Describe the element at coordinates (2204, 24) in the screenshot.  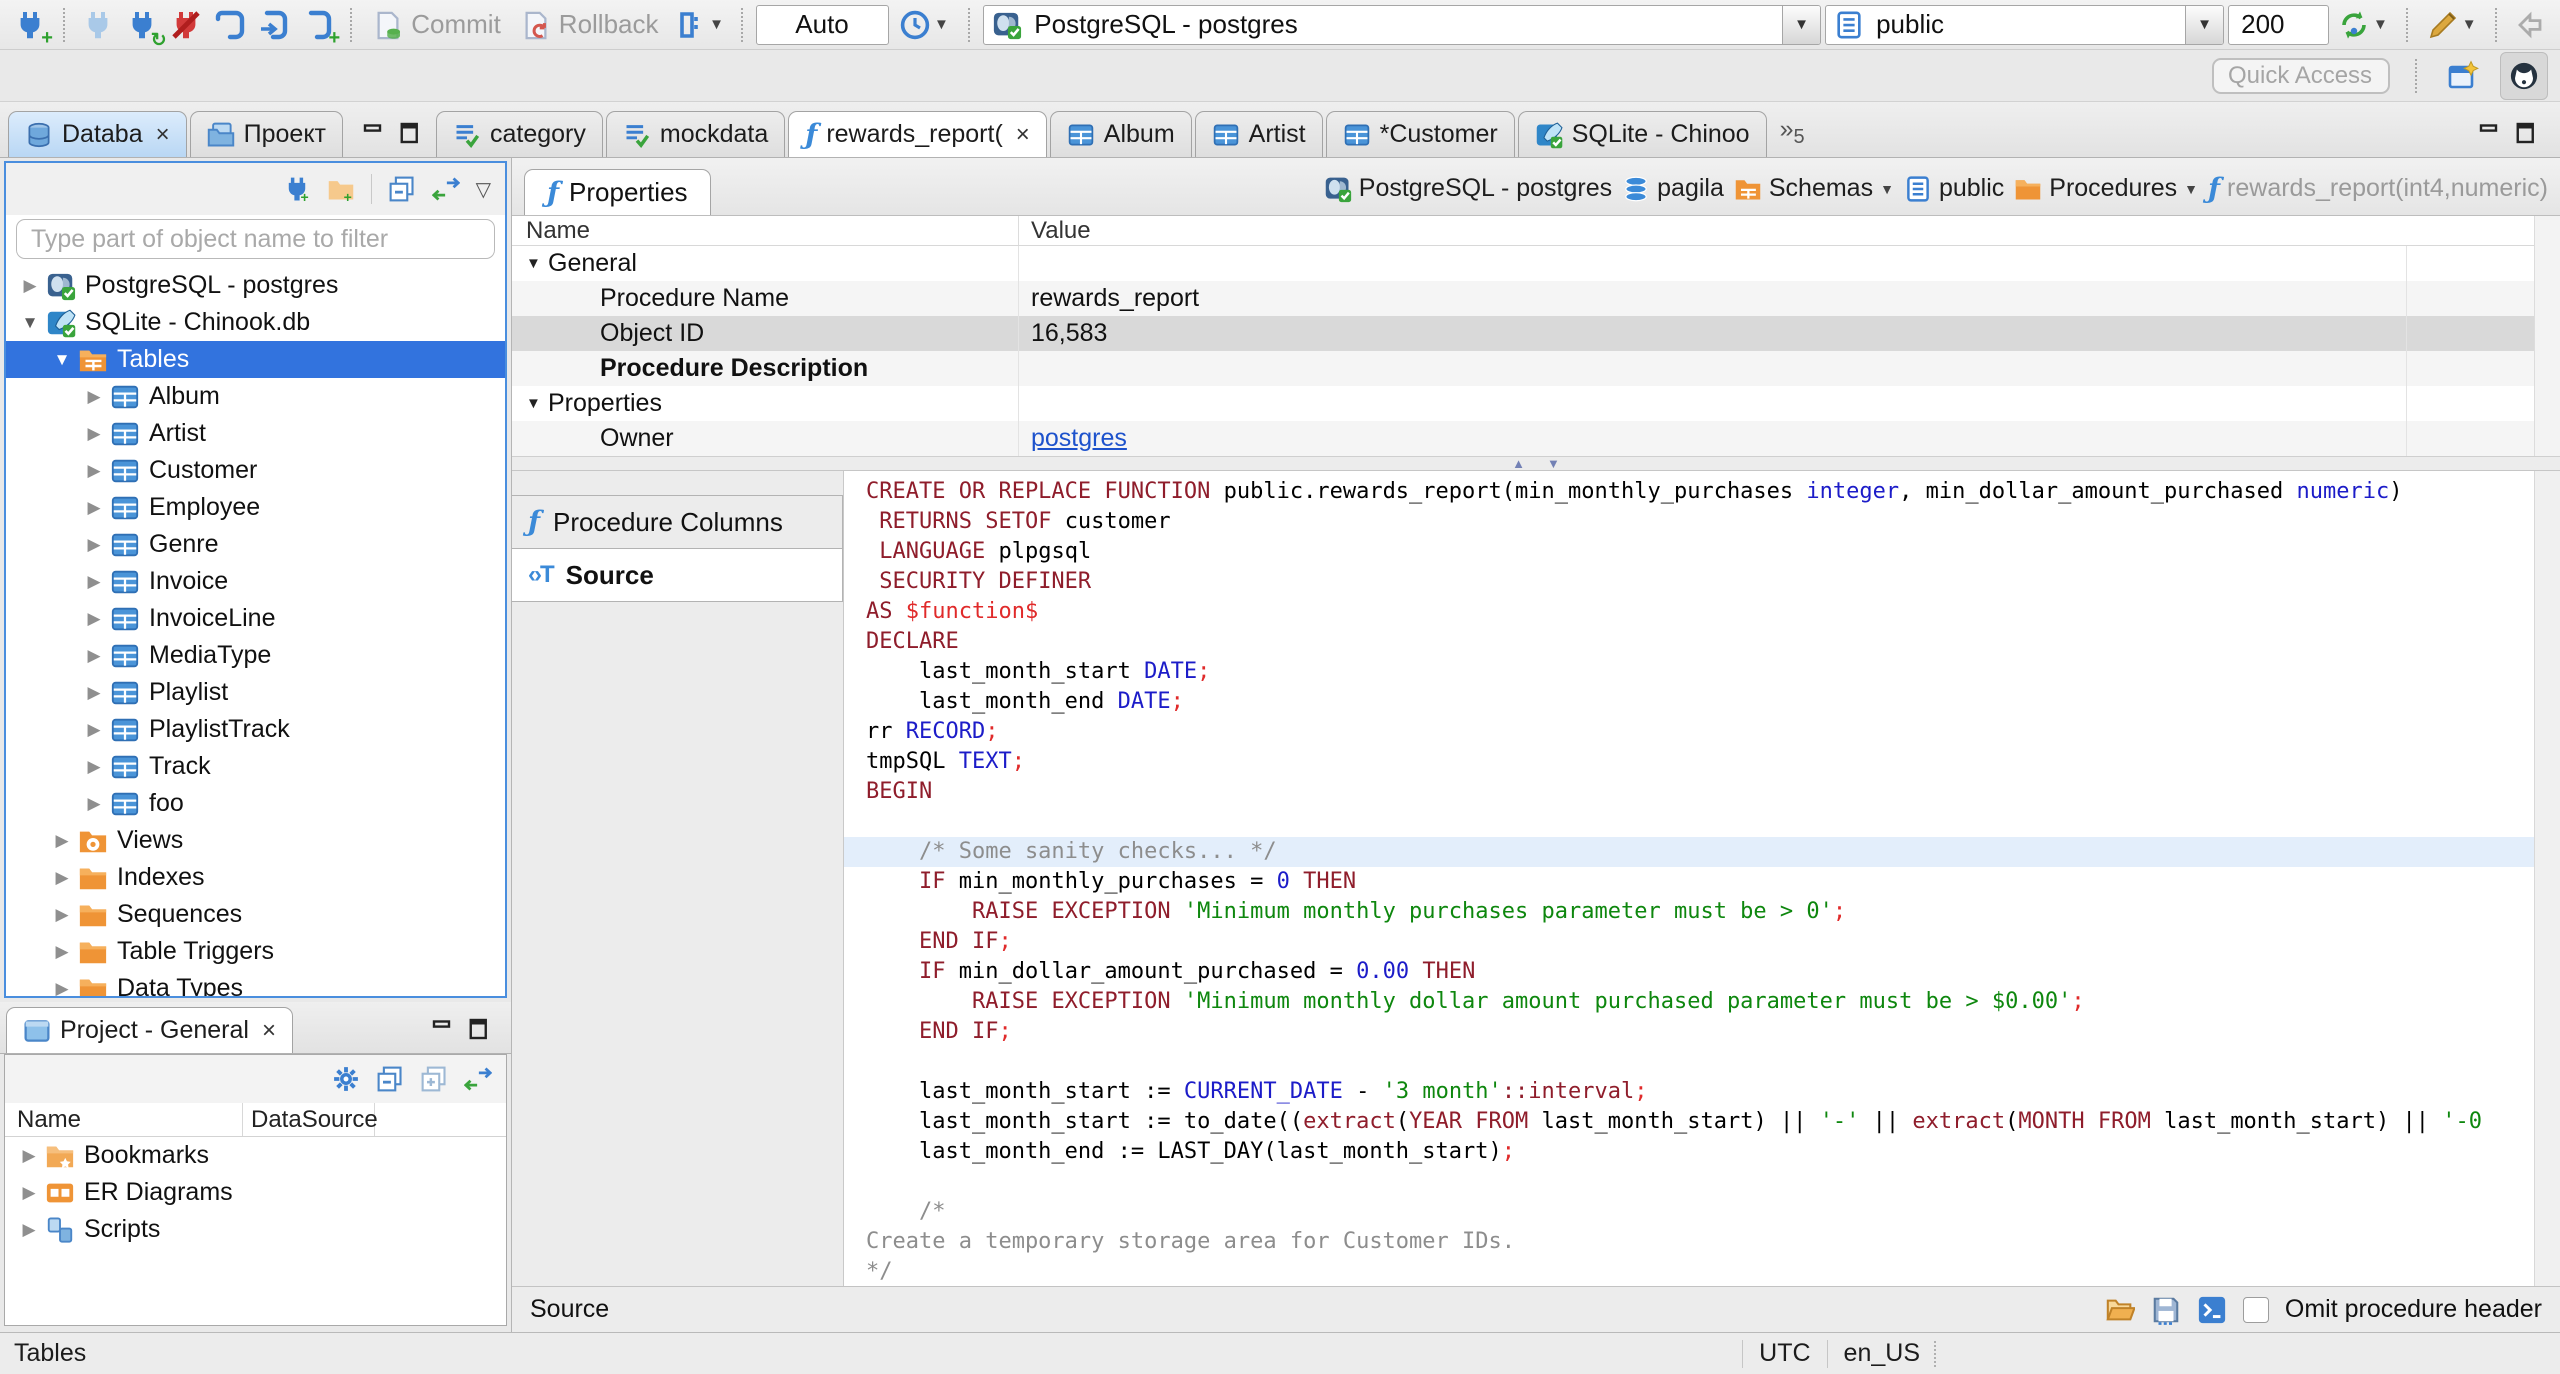
I see `schema-dropdown-icon: ▼` at that location.